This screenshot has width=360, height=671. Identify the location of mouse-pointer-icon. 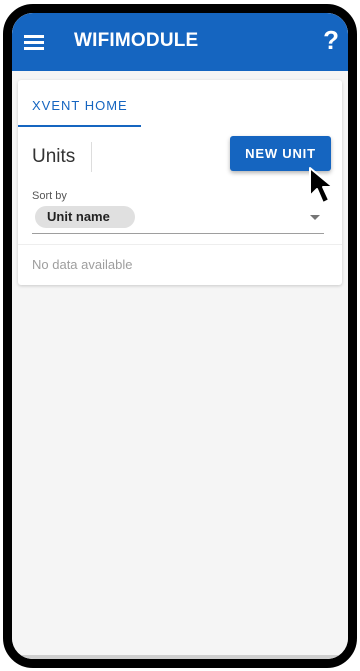
(321, 185).